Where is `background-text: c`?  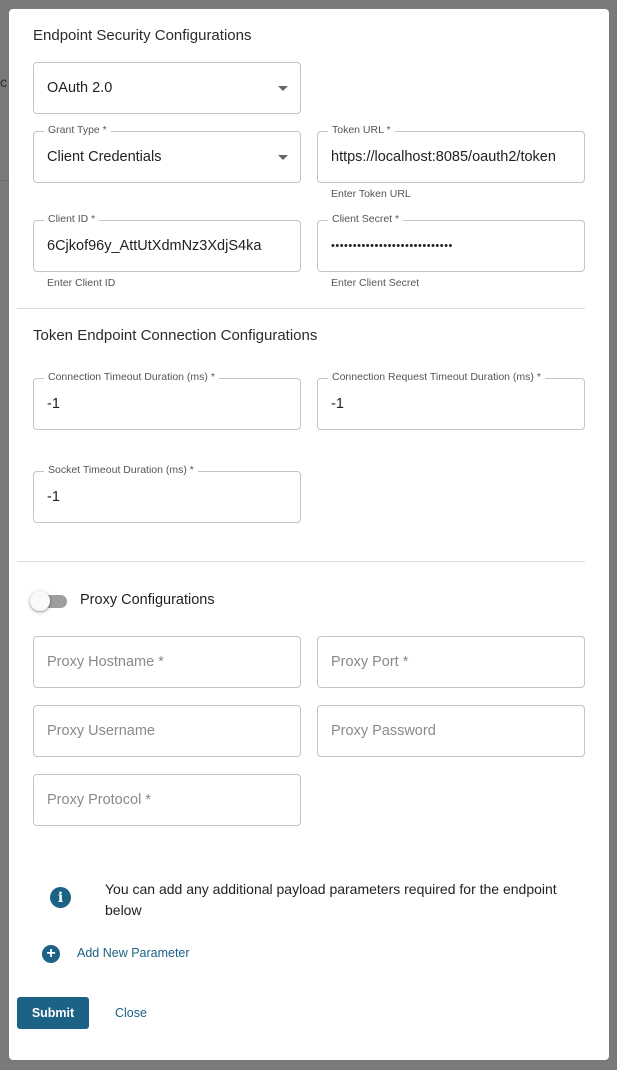 background-text: c is located at coordinates (3, 82).